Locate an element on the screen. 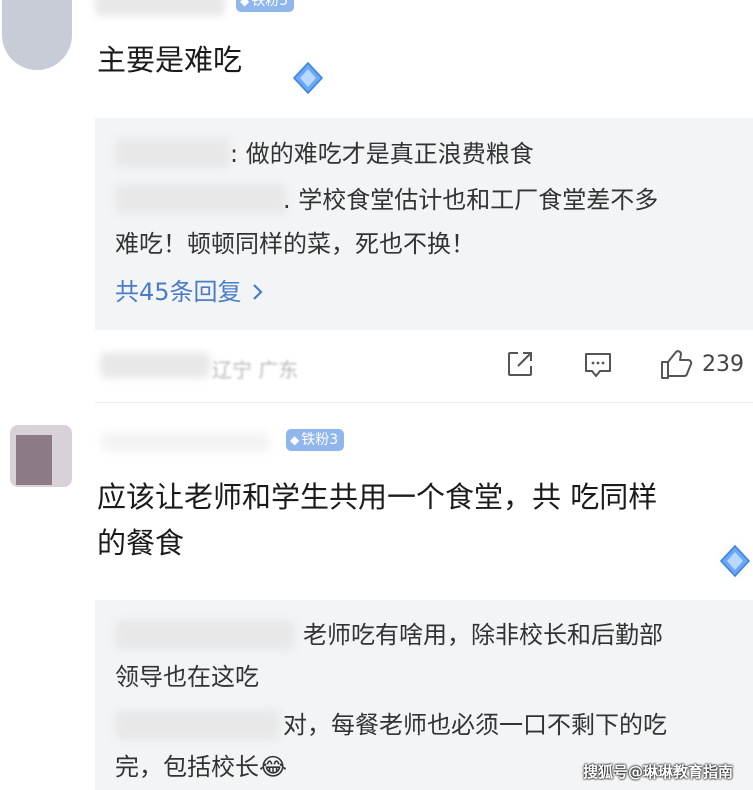  location: 辽宁 广东 is located at coordinates (255, 370).